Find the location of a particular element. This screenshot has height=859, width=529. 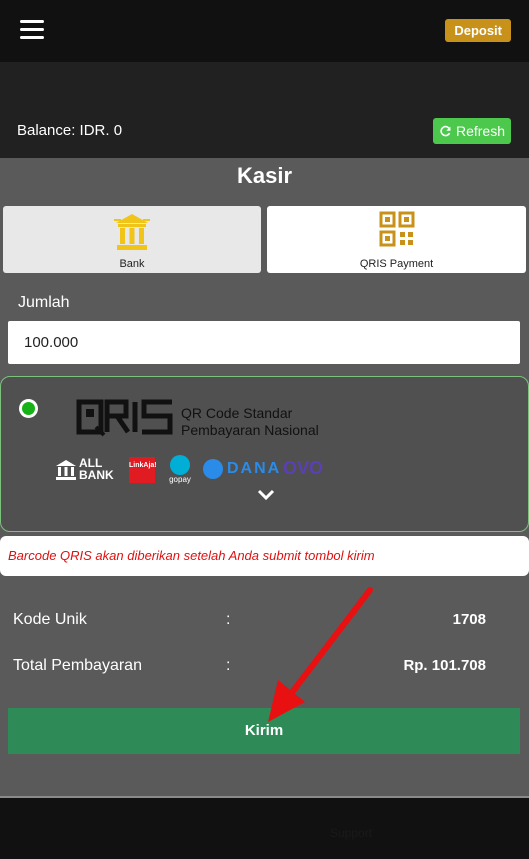

method-bank-card: Bank is located at coordinates (132, 239).